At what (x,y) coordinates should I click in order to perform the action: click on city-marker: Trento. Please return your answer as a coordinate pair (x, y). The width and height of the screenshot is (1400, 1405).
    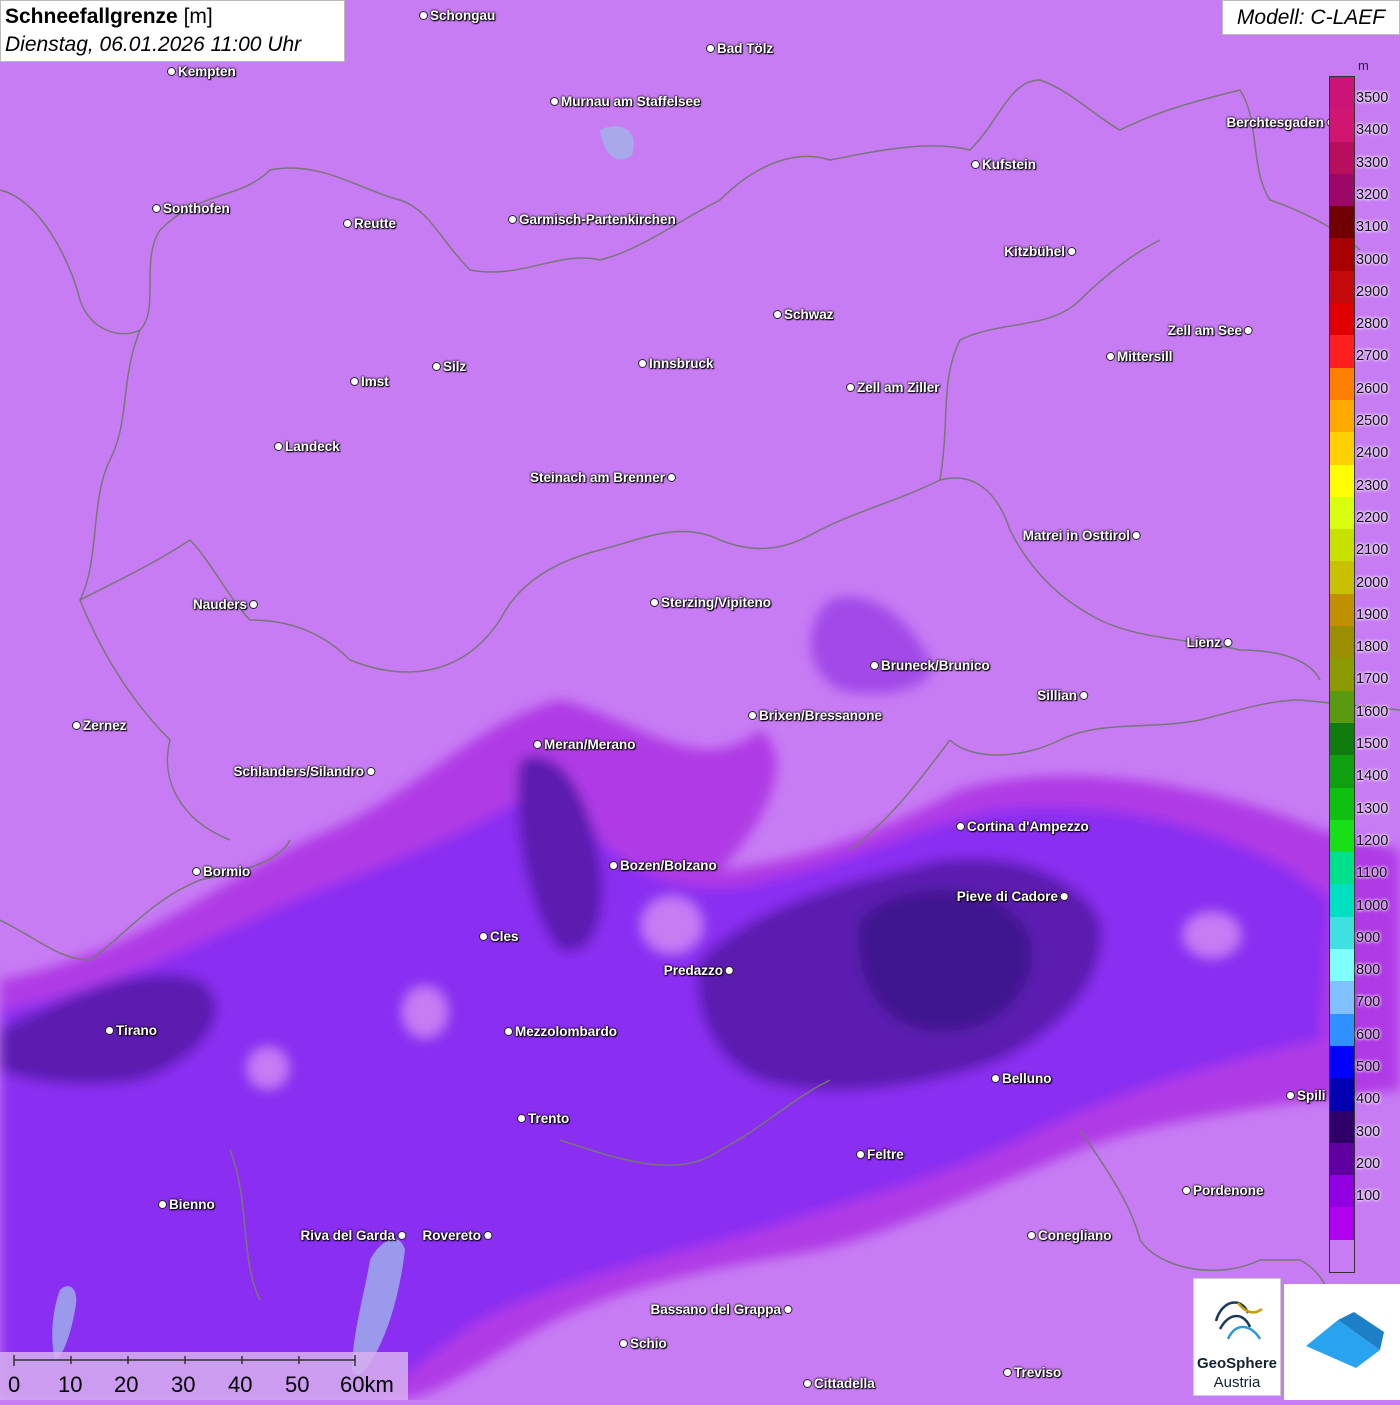
    Looking at the image, I should click on (543, 1119).